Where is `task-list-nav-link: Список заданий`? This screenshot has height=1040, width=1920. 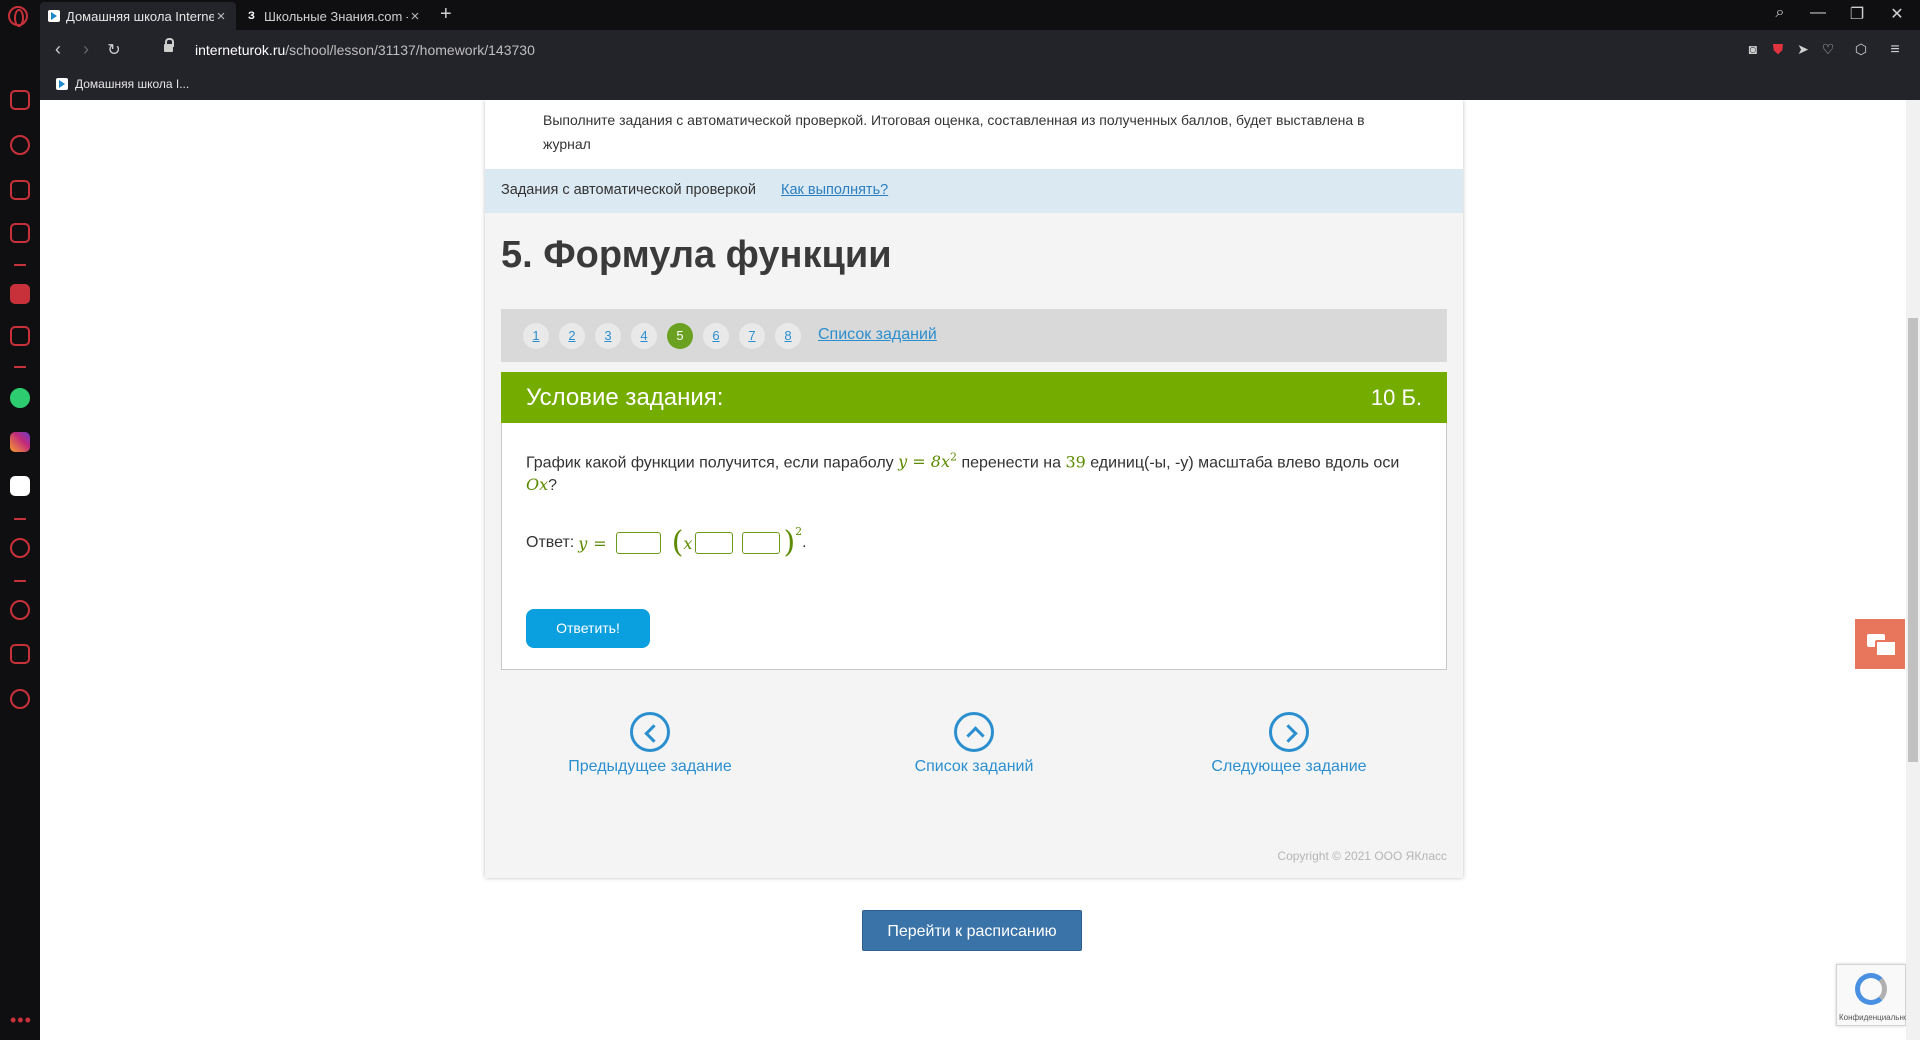
task-list-nav-link: Список заданий is located at coordinates (974, 744).